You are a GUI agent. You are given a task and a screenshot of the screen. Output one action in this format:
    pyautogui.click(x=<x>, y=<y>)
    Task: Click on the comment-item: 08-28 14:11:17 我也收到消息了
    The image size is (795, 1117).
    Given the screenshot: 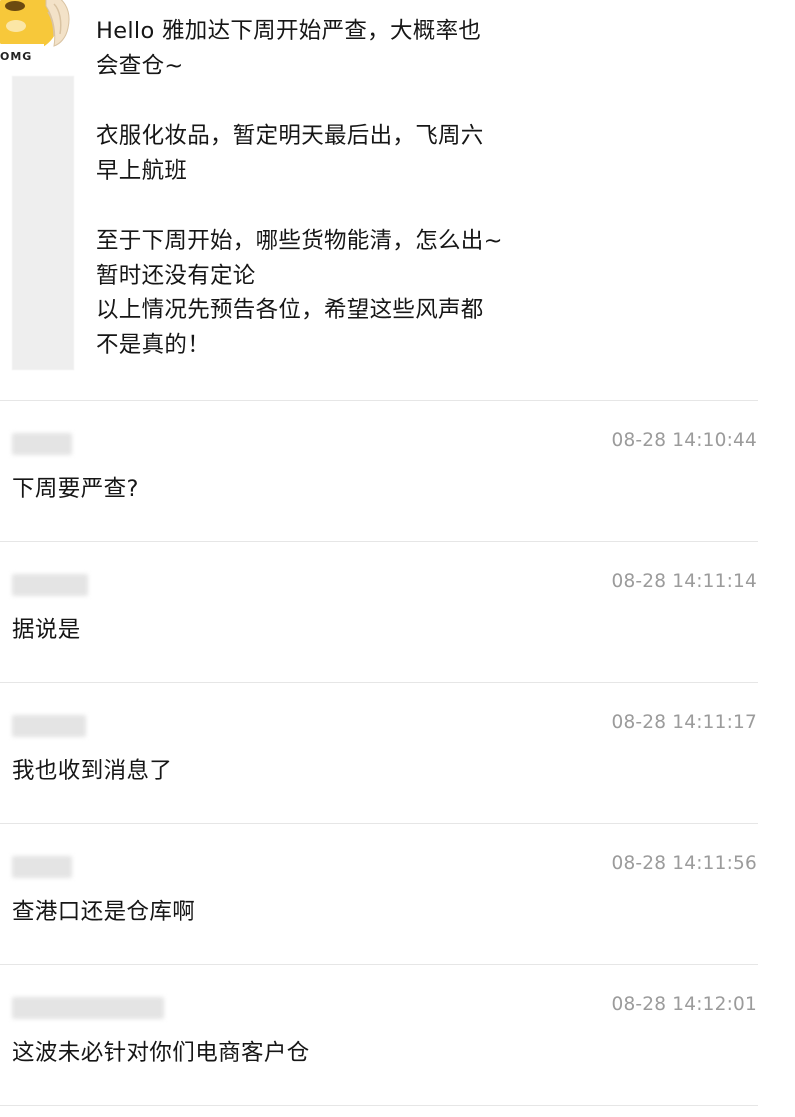 What is the action you would take?
    pyautogui.click(x=397, y=753)
    